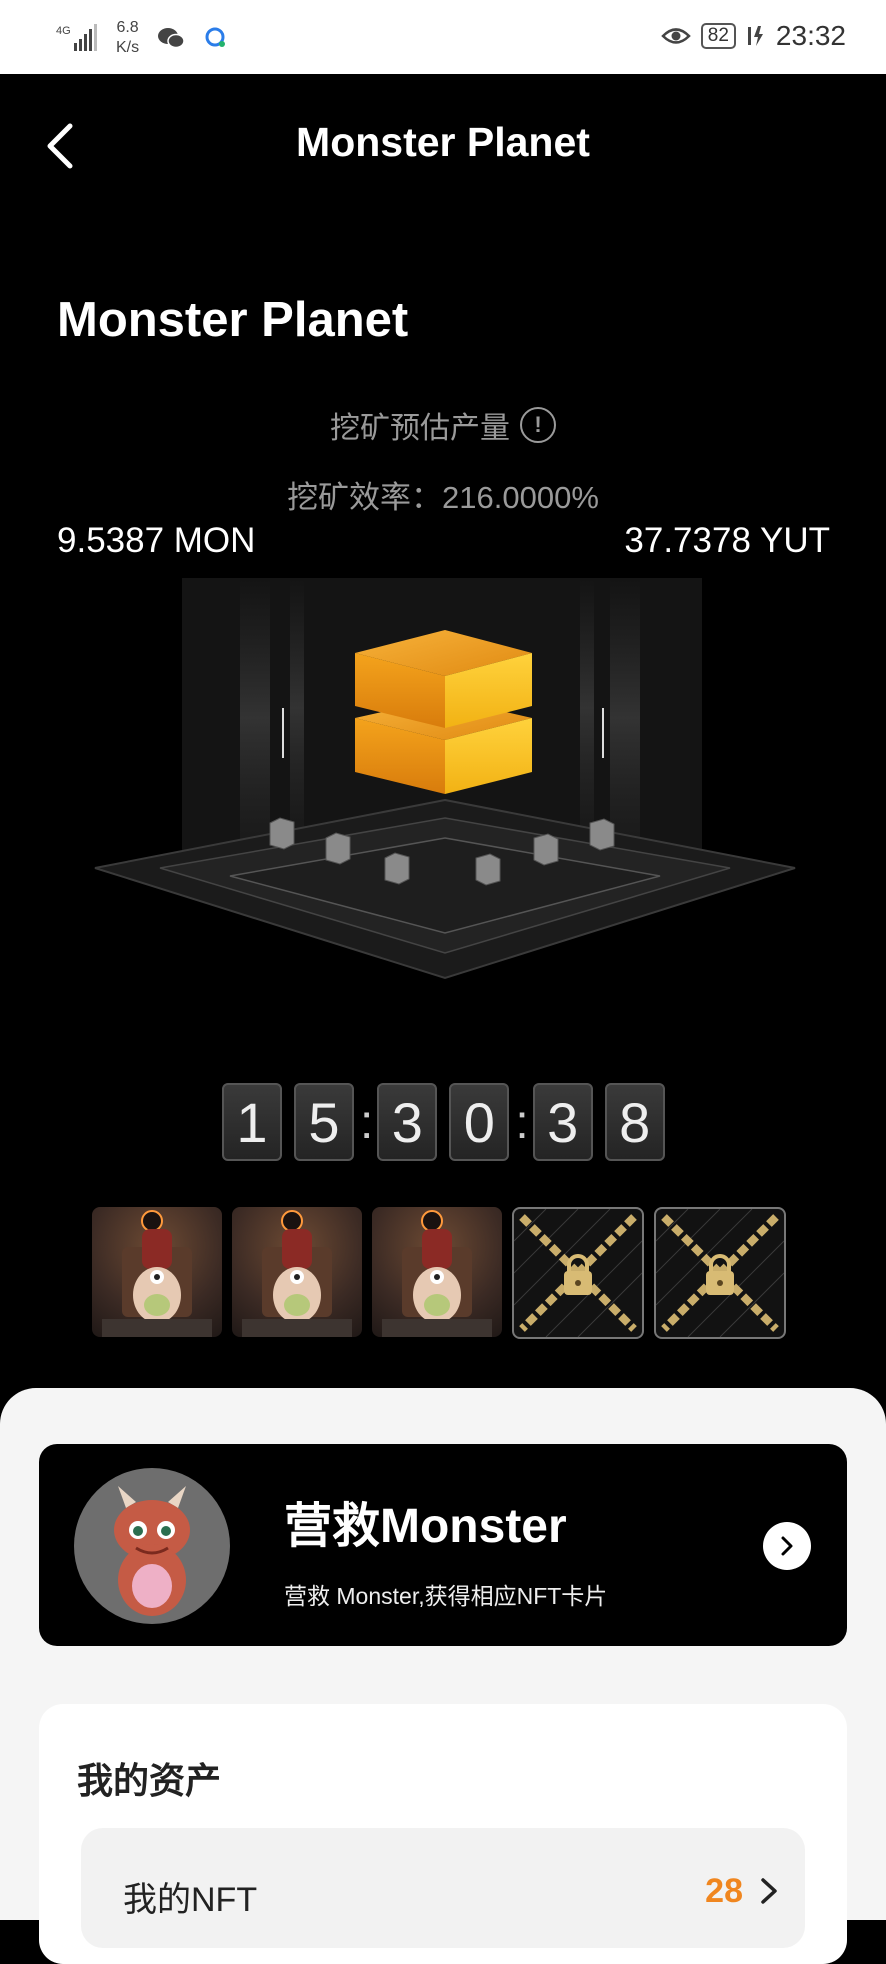  I want to click on assets-title: 我的资产, so click(149, 1780).